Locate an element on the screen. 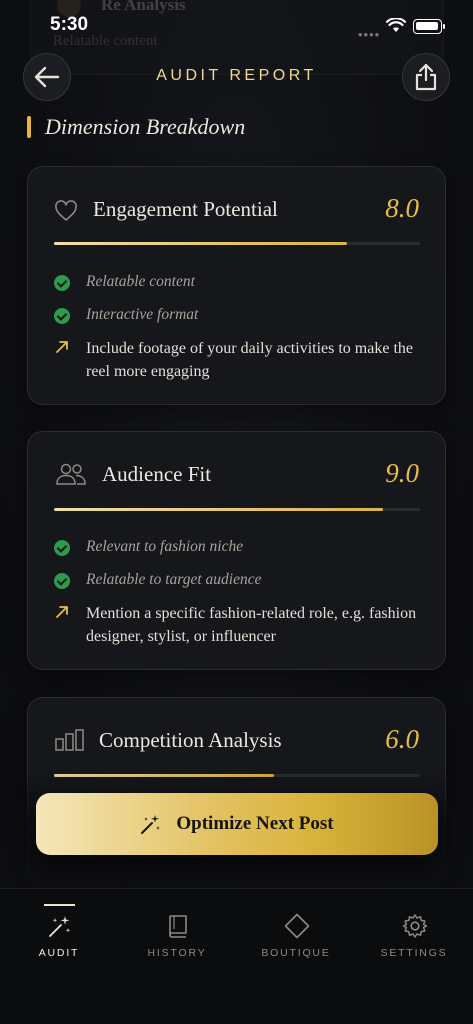  positive-text: Relatable to target audience is located at coordinates (174, 579).